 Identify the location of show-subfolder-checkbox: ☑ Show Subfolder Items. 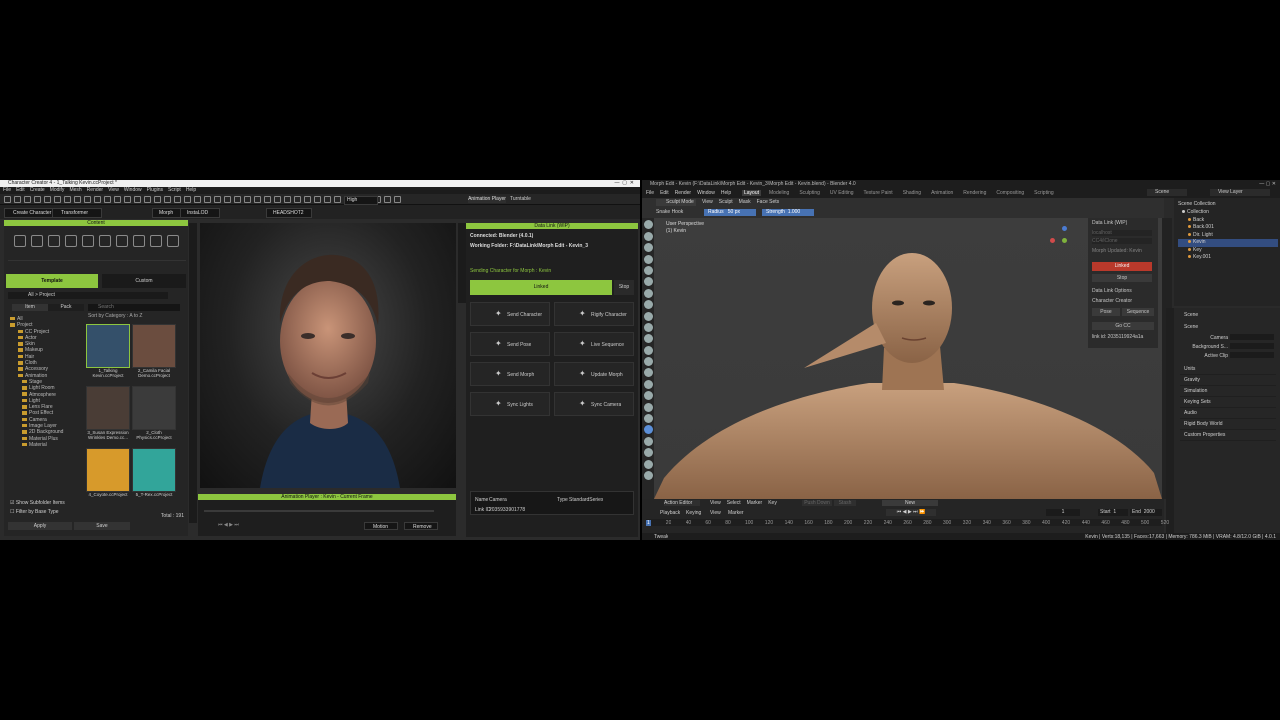
(50, 503).